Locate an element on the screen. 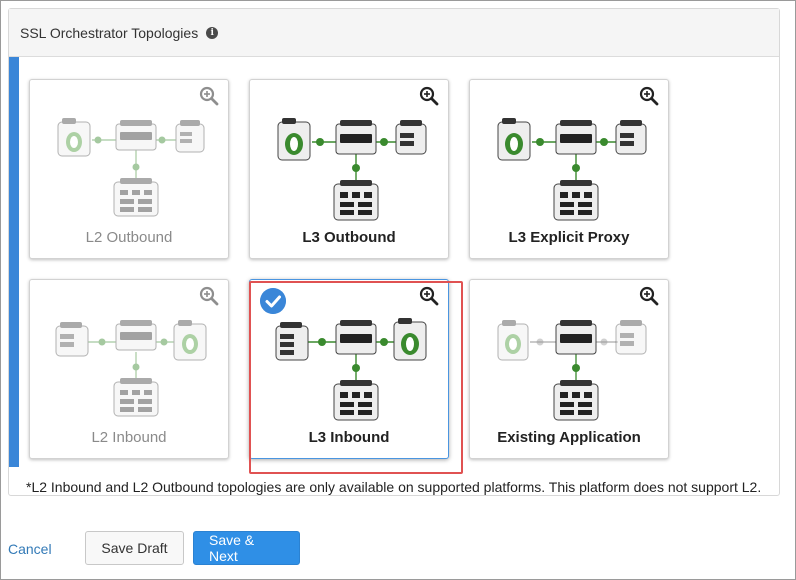  l2-inbound-diagram is located at coordinates (131, 368).